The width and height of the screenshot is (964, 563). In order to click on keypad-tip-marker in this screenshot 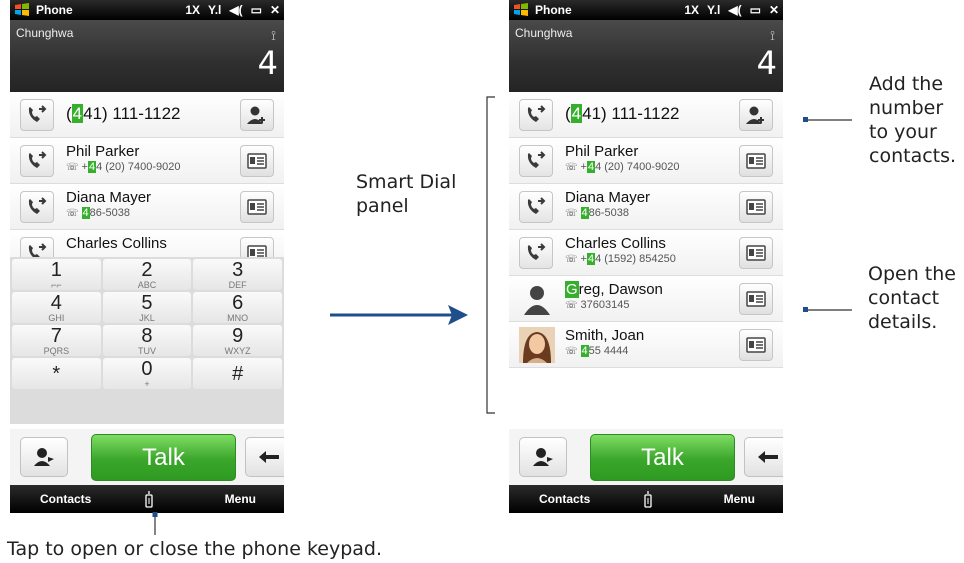, I will do `click(155, 514)`.